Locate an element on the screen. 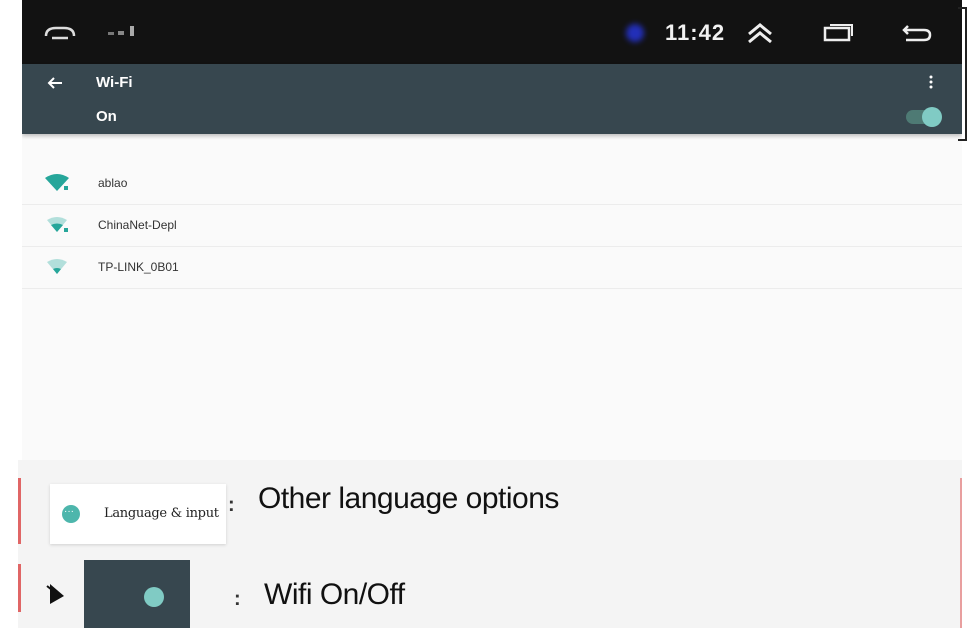  signal-icon is located at coordinates (121, 31).